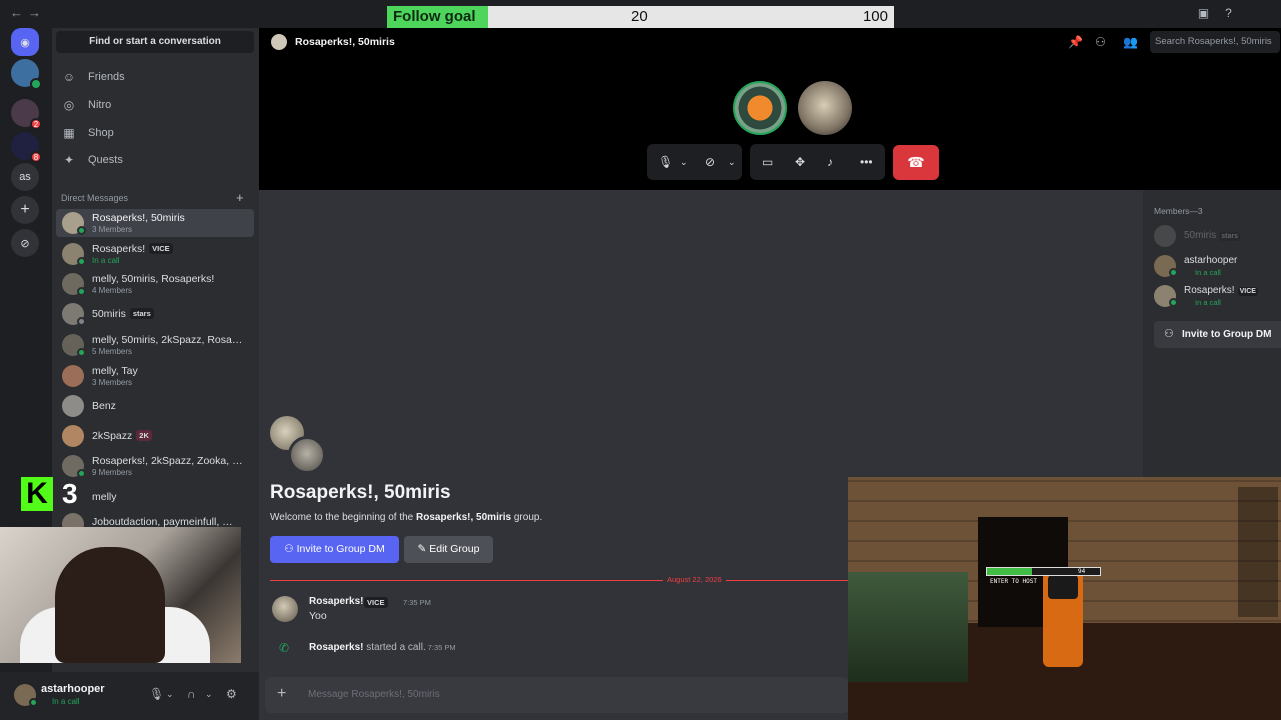 The width and height of the screenshot is (1281, 720). What do you see at coordinates (141, 313) in the screenshot?
I see `dm-tag: stars` at bounding box center [141, 313].